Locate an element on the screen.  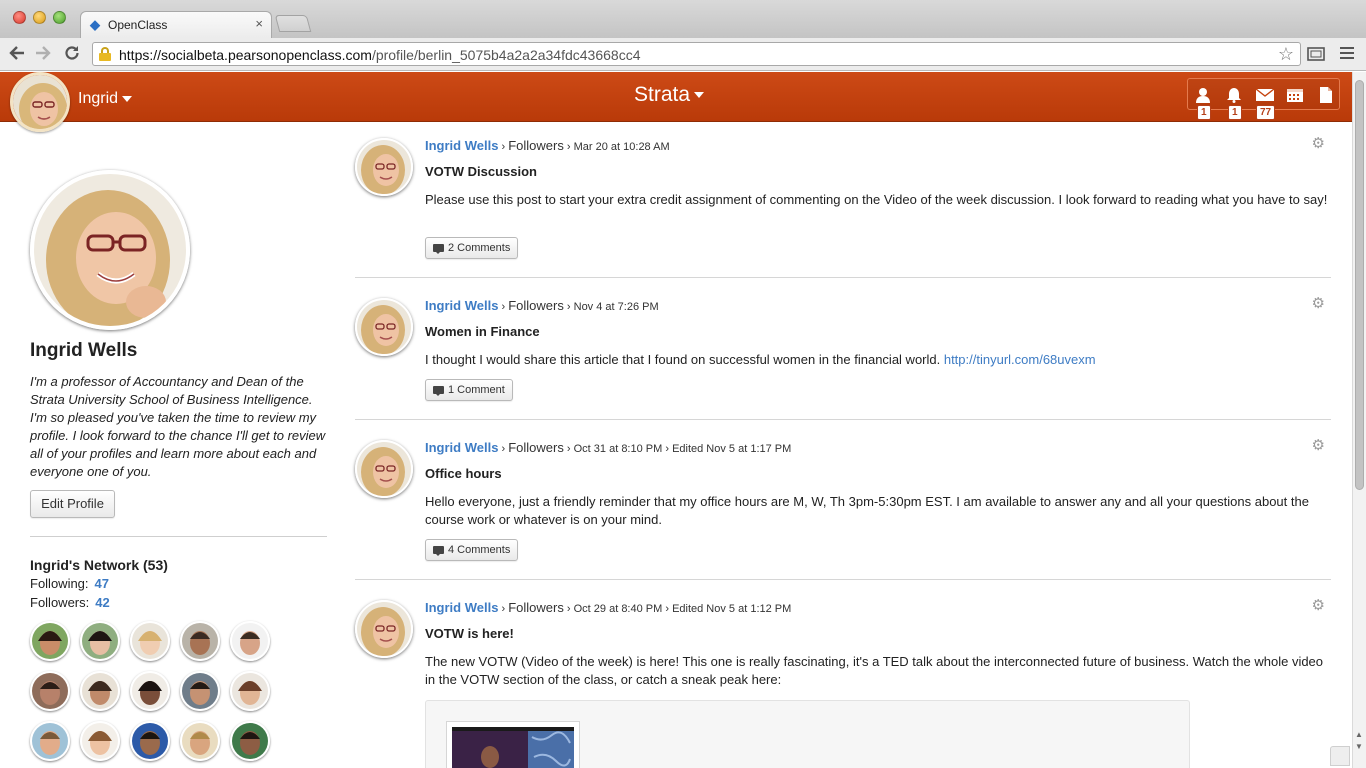
back-arrow-icon is located at coordinates (17, 54).